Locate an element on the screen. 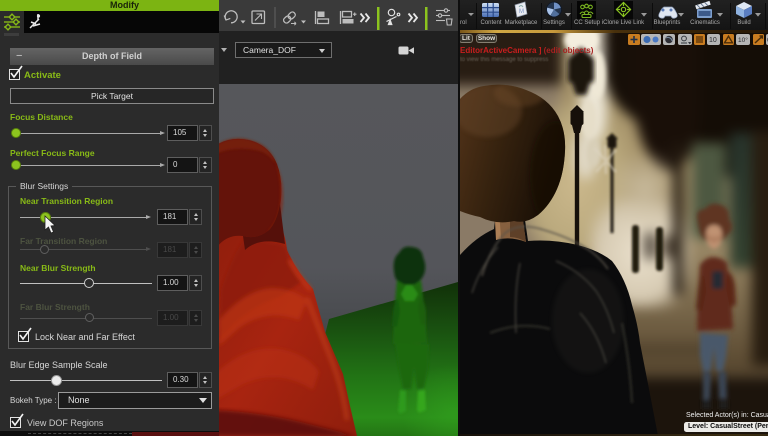  svg-text: M is located at coordinates (521, 12).